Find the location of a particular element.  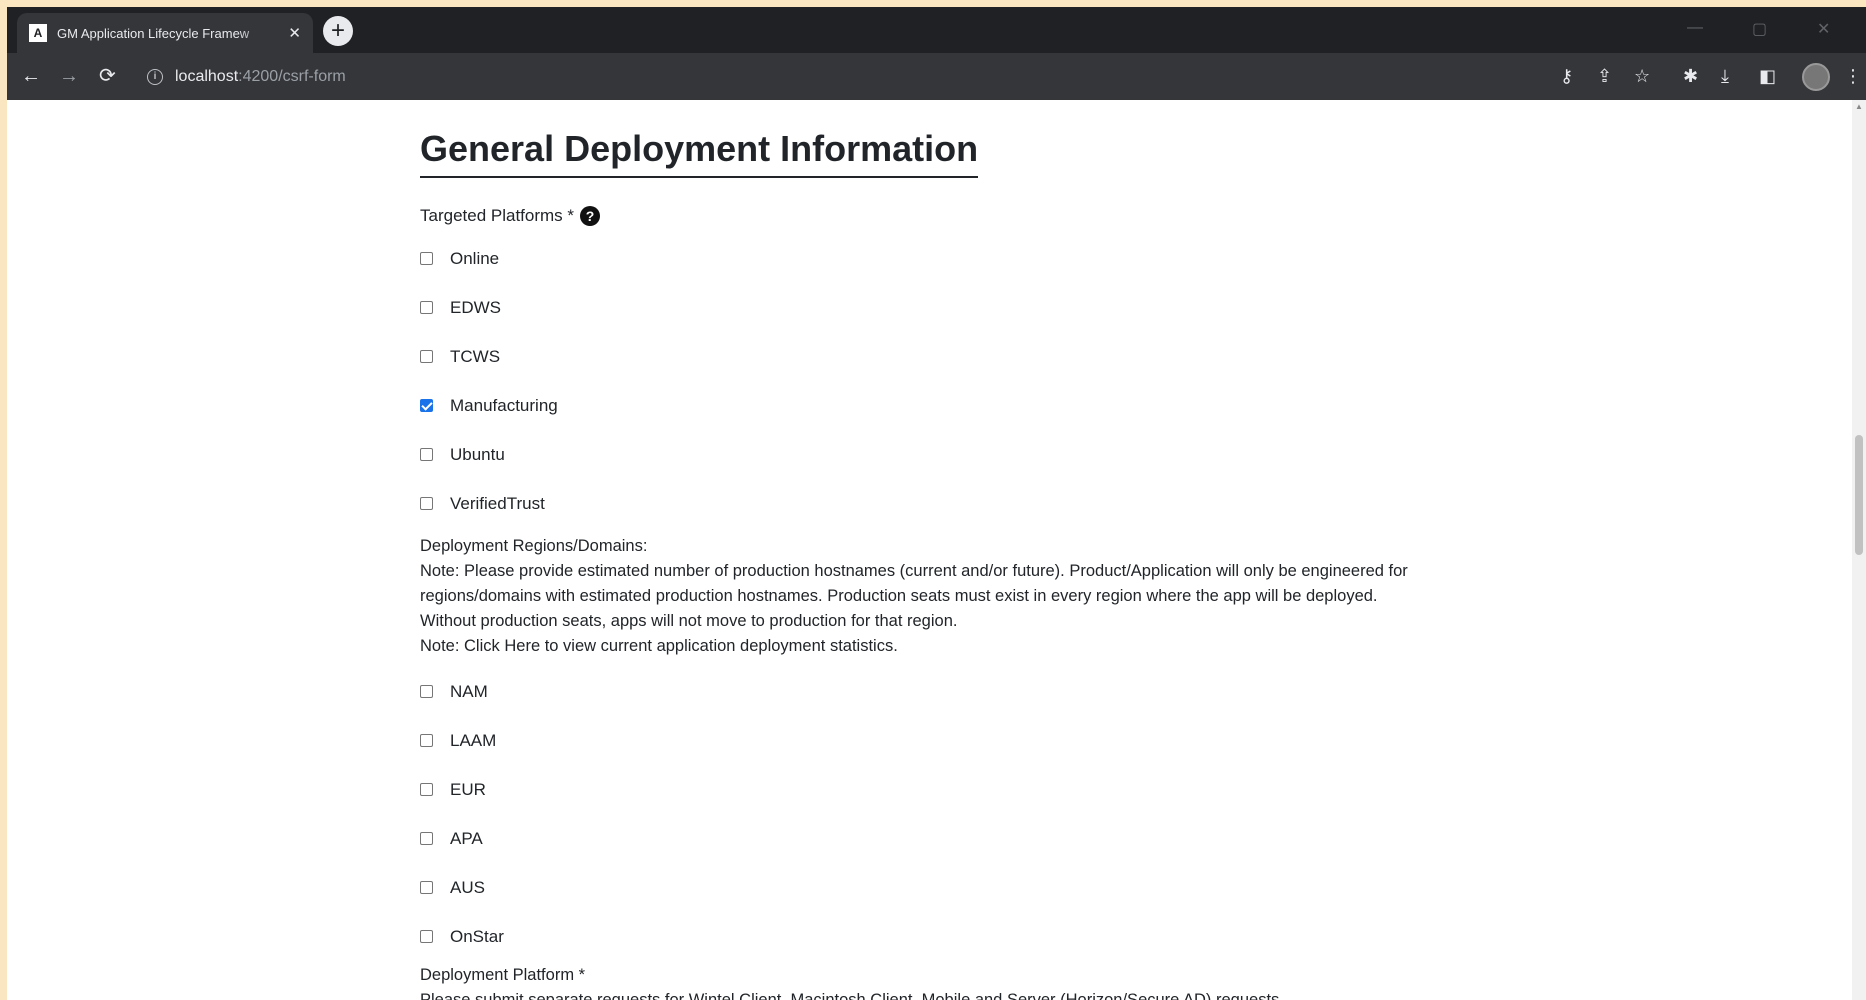

scrollbar-thumb is located at coordinates (1859, 495).